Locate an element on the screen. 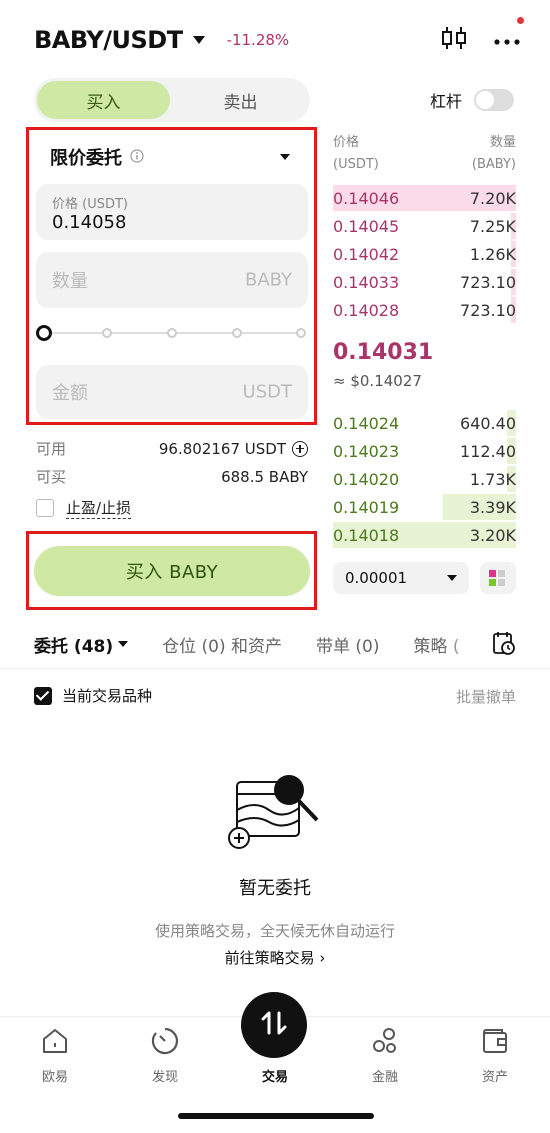 The image size is (550, 1133). price-field: 价格 (USDT) 0.14058 is located at coordinates (172, 212).